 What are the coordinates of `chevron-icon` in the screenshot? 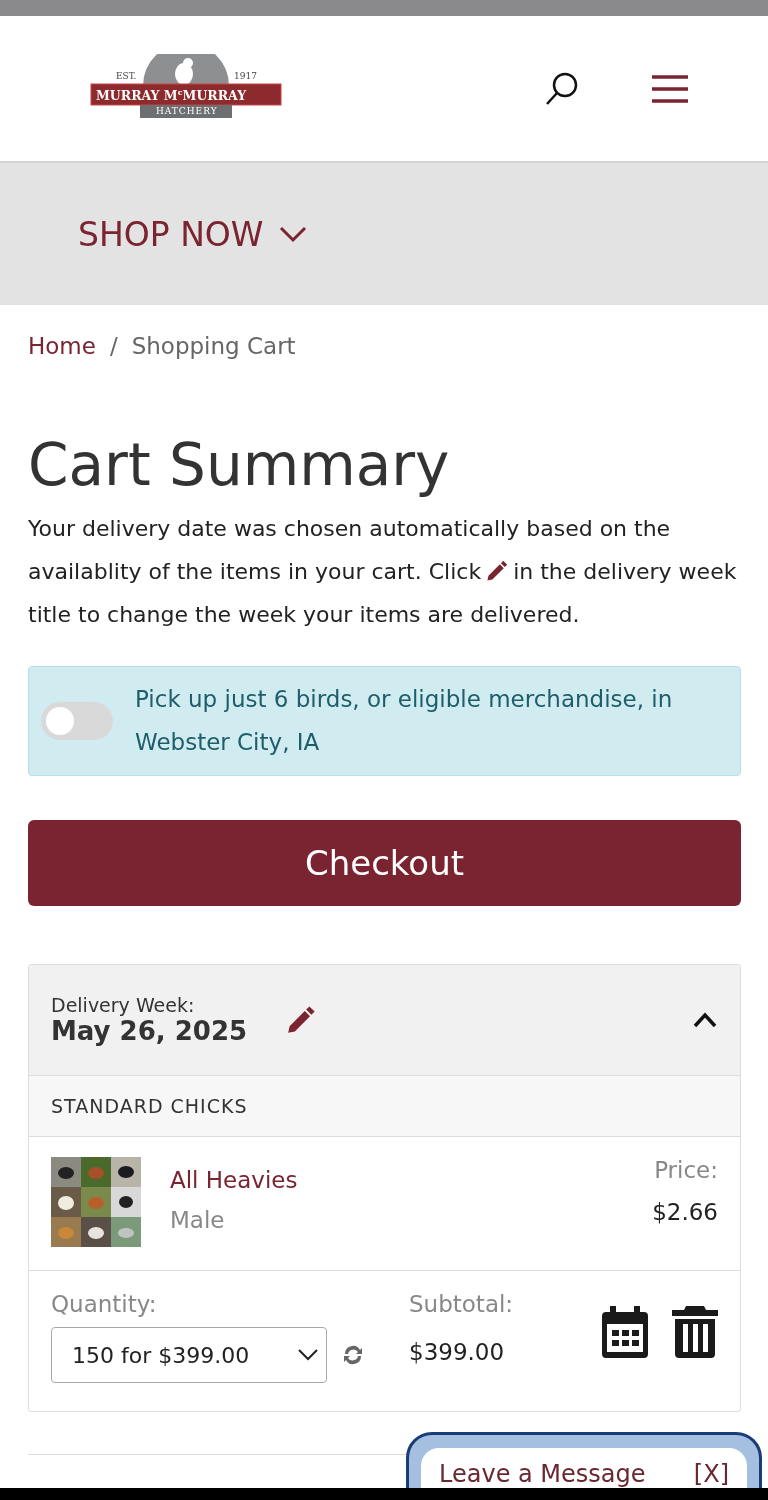 It's located at (293, 234).